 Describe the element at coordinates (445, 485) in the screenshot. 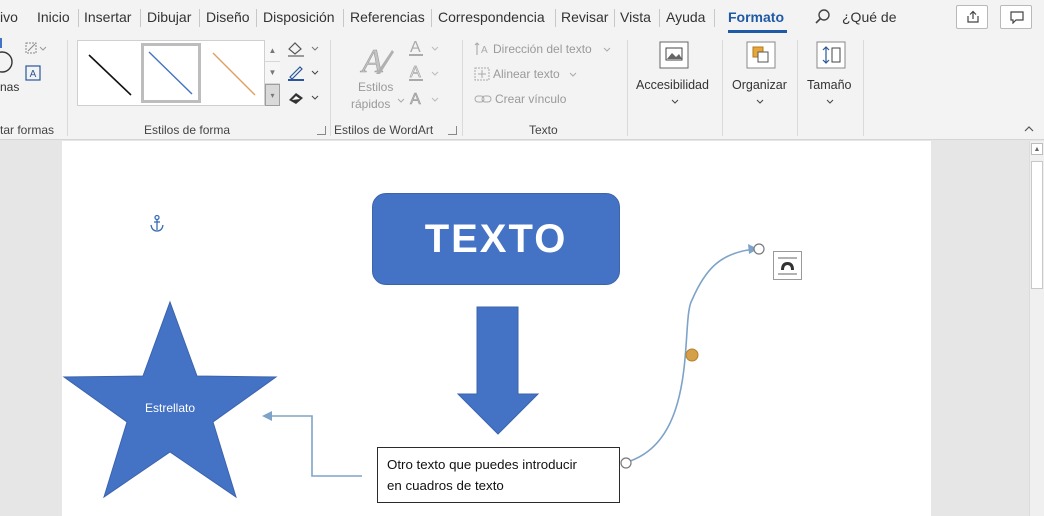

I see `text-box-line-2: en cuadros de texto` at that location.